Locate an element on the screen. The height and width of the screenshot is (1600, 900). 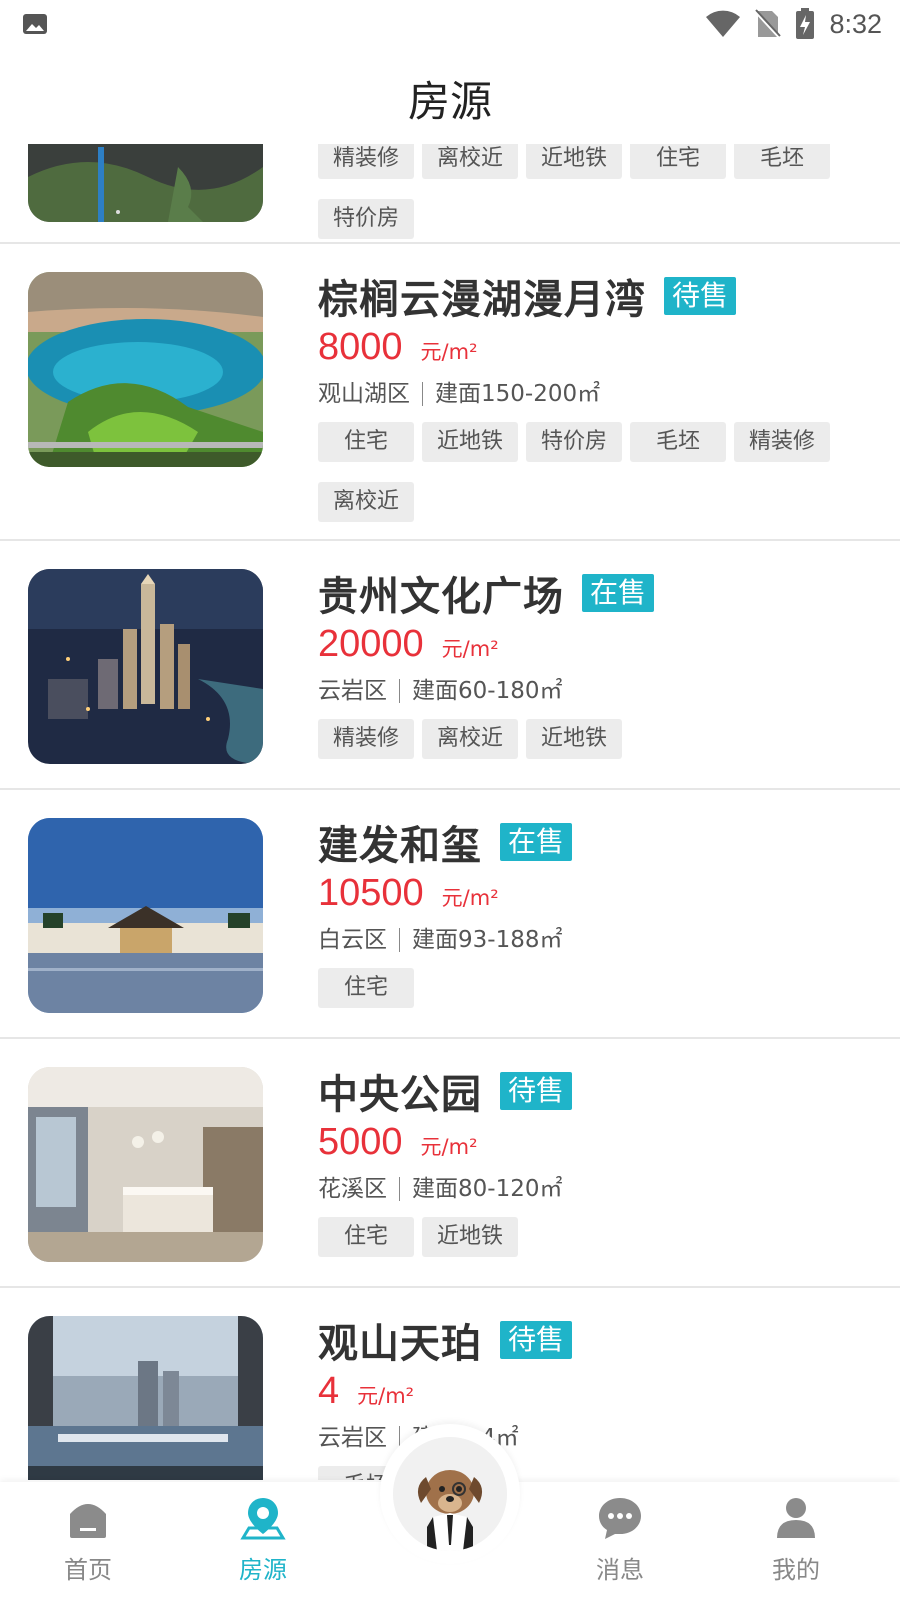
location-pin-icon is located at coordinates (263, 1519).